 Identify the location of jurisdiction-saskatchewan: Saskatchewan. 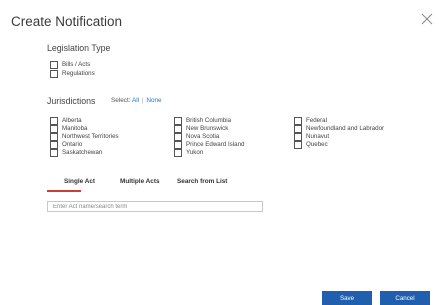
(76, 153).